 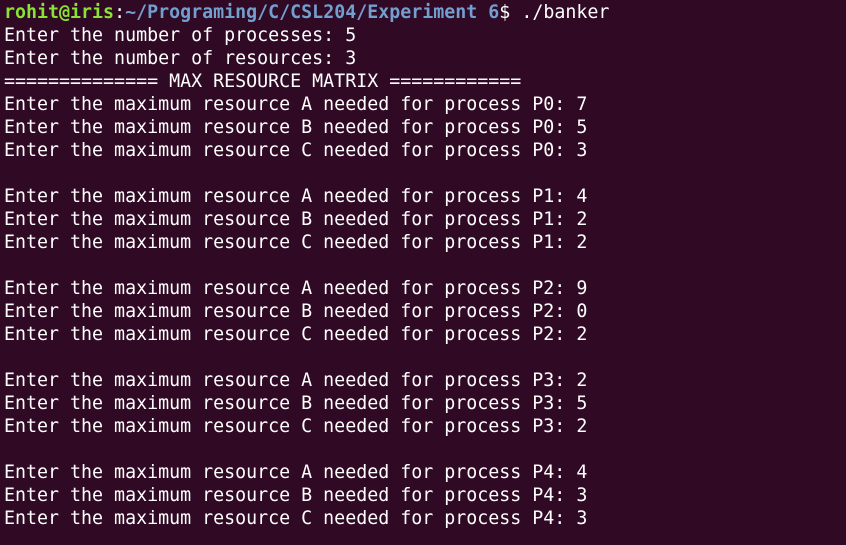 What do you see at coordinates (510, 12) in the screenshot?
I see `prompt-dollar: $` at bounding box center [510, 12].